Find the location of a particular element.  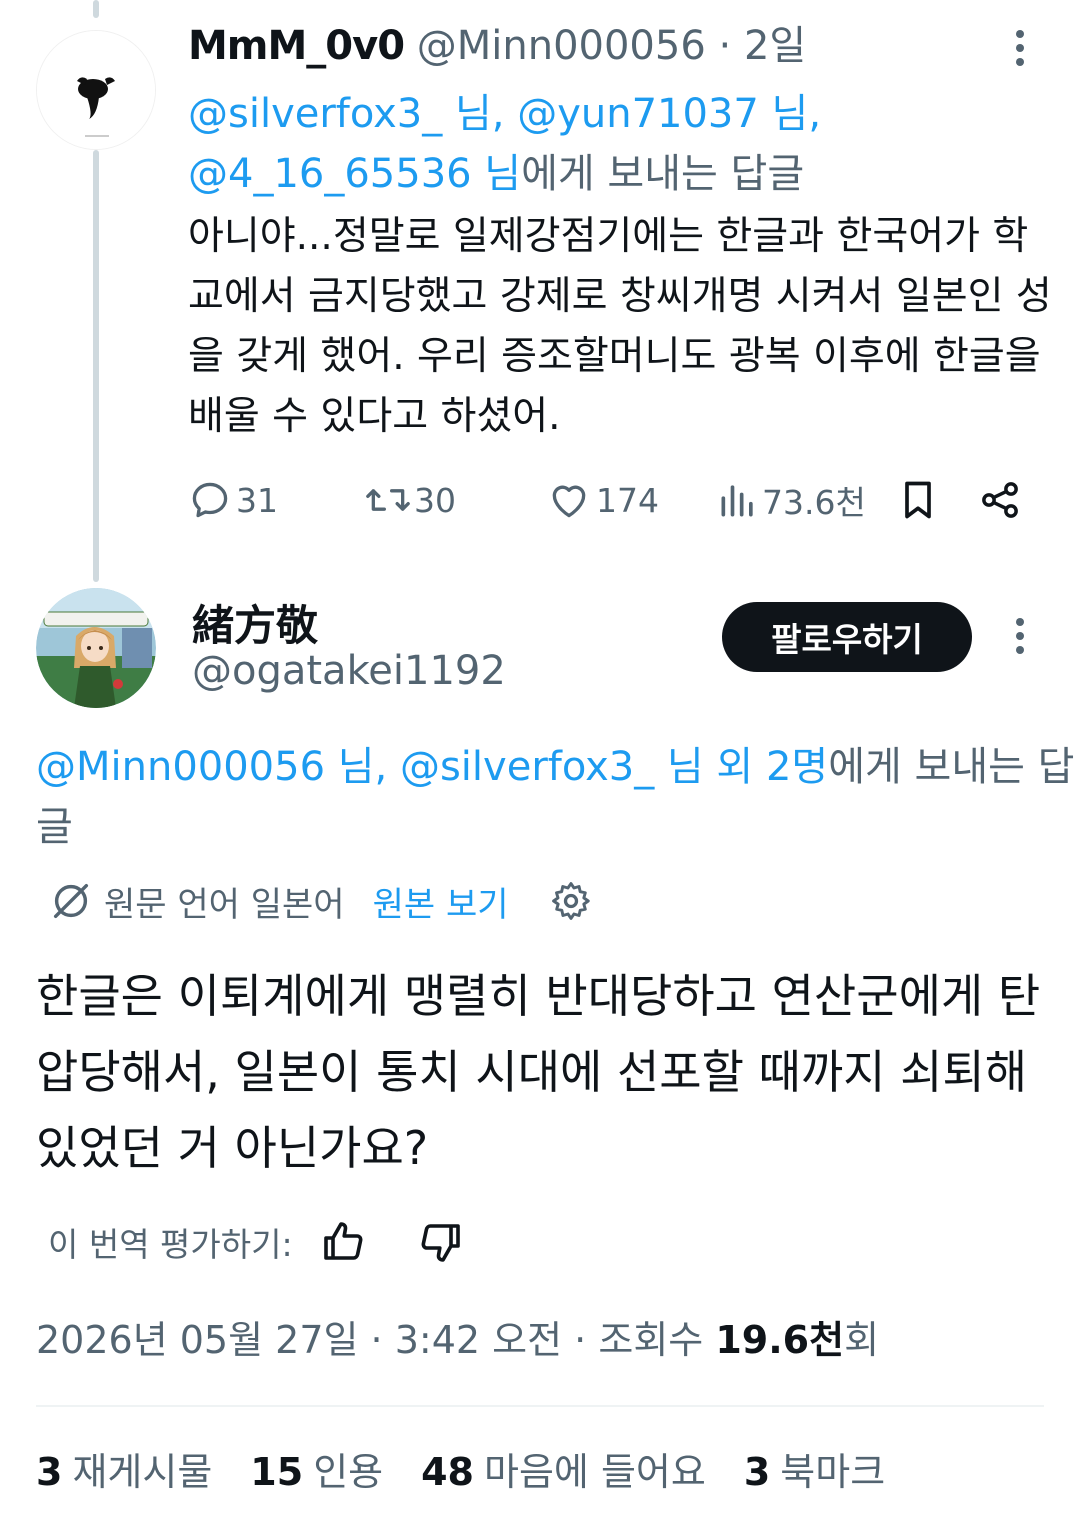

display-name: 緒方敬 is located at coordinates (255, 622).